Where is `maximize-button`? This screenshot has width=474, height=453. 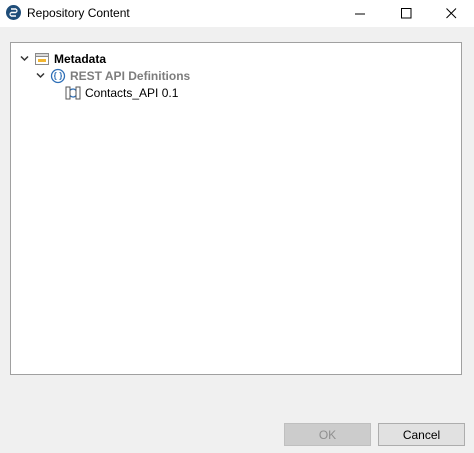
maximize-button is located at coordinates (406, 13).